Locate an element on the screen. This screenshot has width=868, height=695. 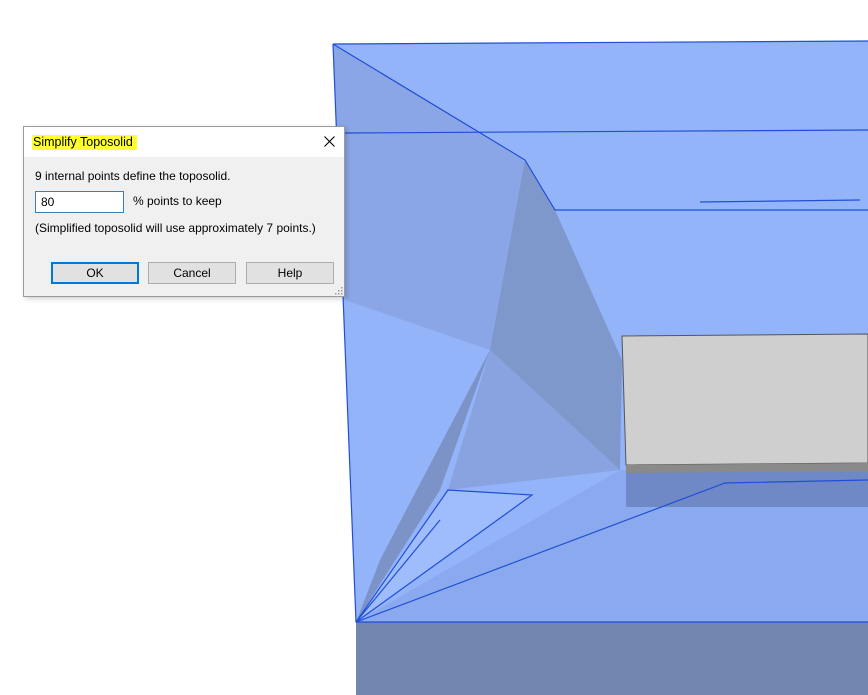
toposolid-side-face is located at coordinates (612, 658).